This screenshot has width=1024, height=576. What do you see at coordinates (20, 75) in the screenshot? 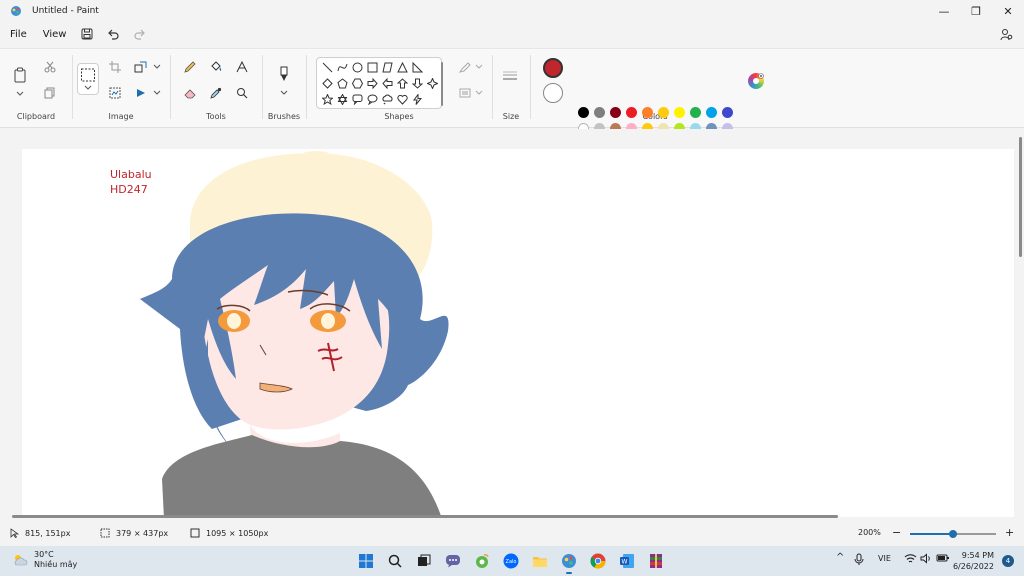
I see `paste-button` at bounding box center [20, 75].